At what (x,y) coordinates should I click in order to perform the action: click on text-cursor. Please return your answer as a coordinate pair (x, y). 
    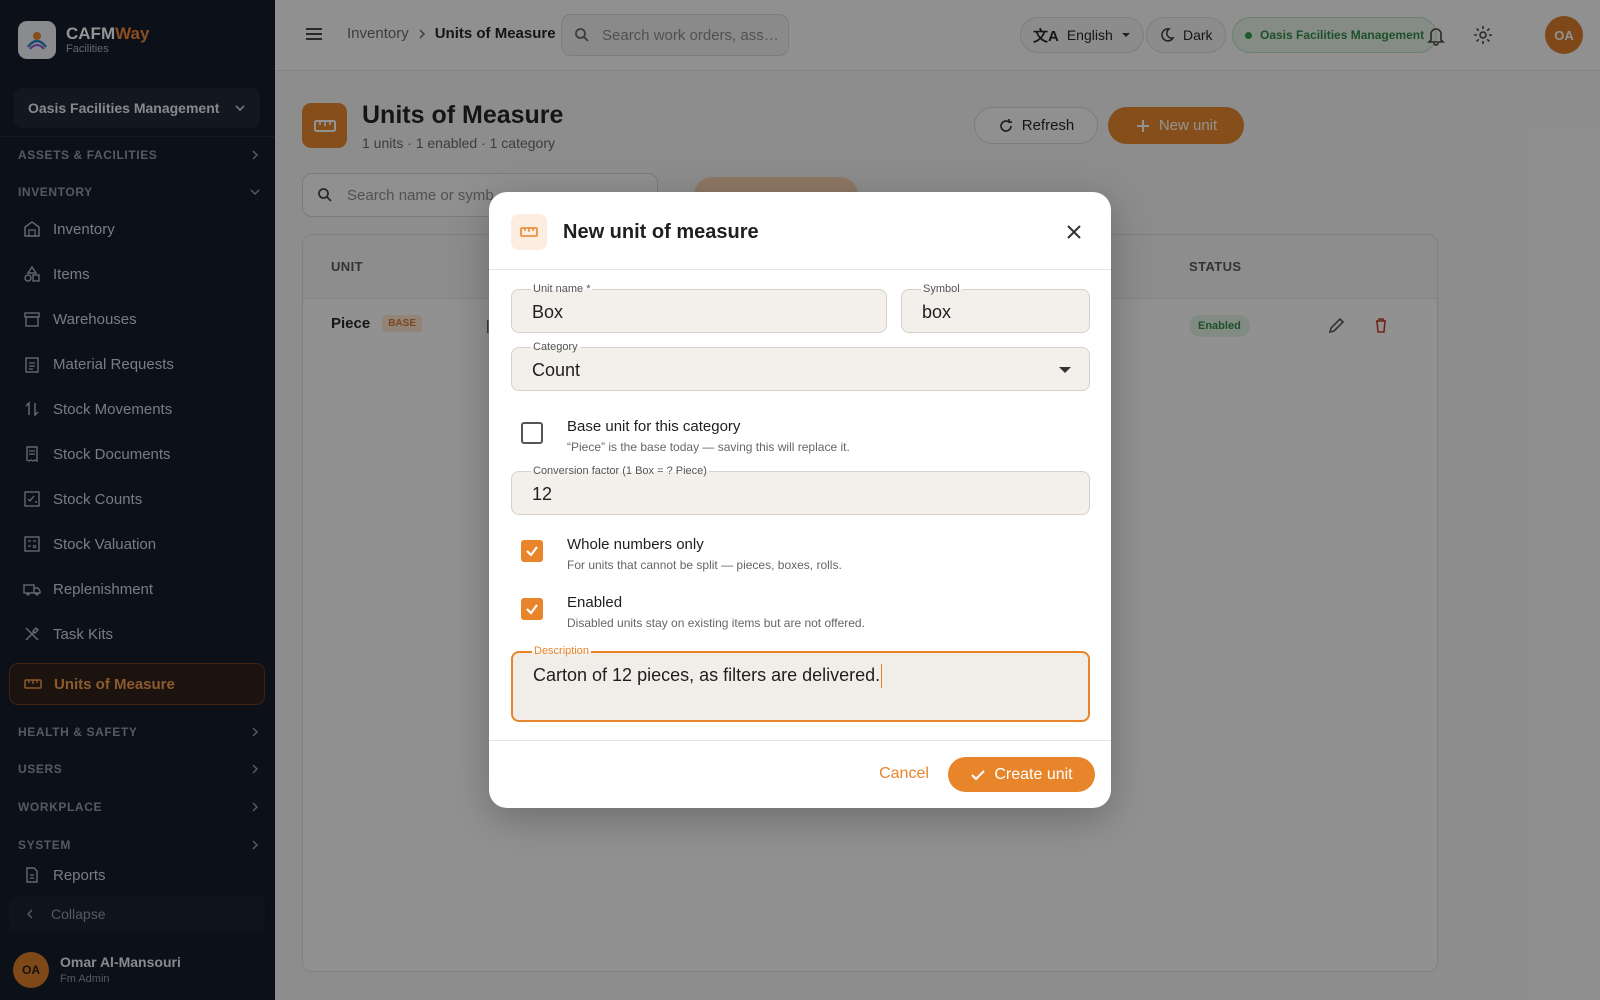
    Looking at the image, I should click on (882, 676).